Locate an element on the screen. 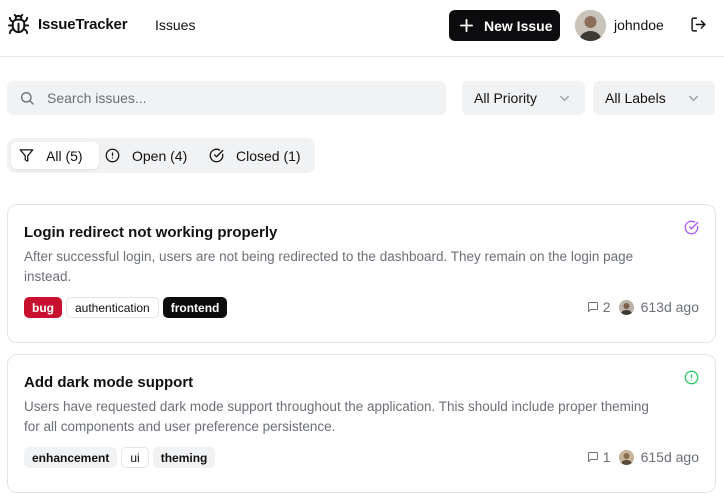  app-title: IssueTracker is located at coordinates (83, 24).